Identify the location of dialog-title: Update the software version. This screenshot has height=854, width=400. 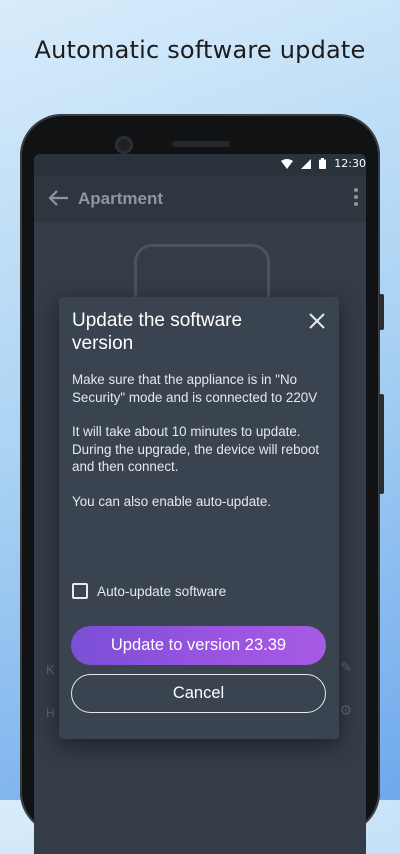
(157, 332).